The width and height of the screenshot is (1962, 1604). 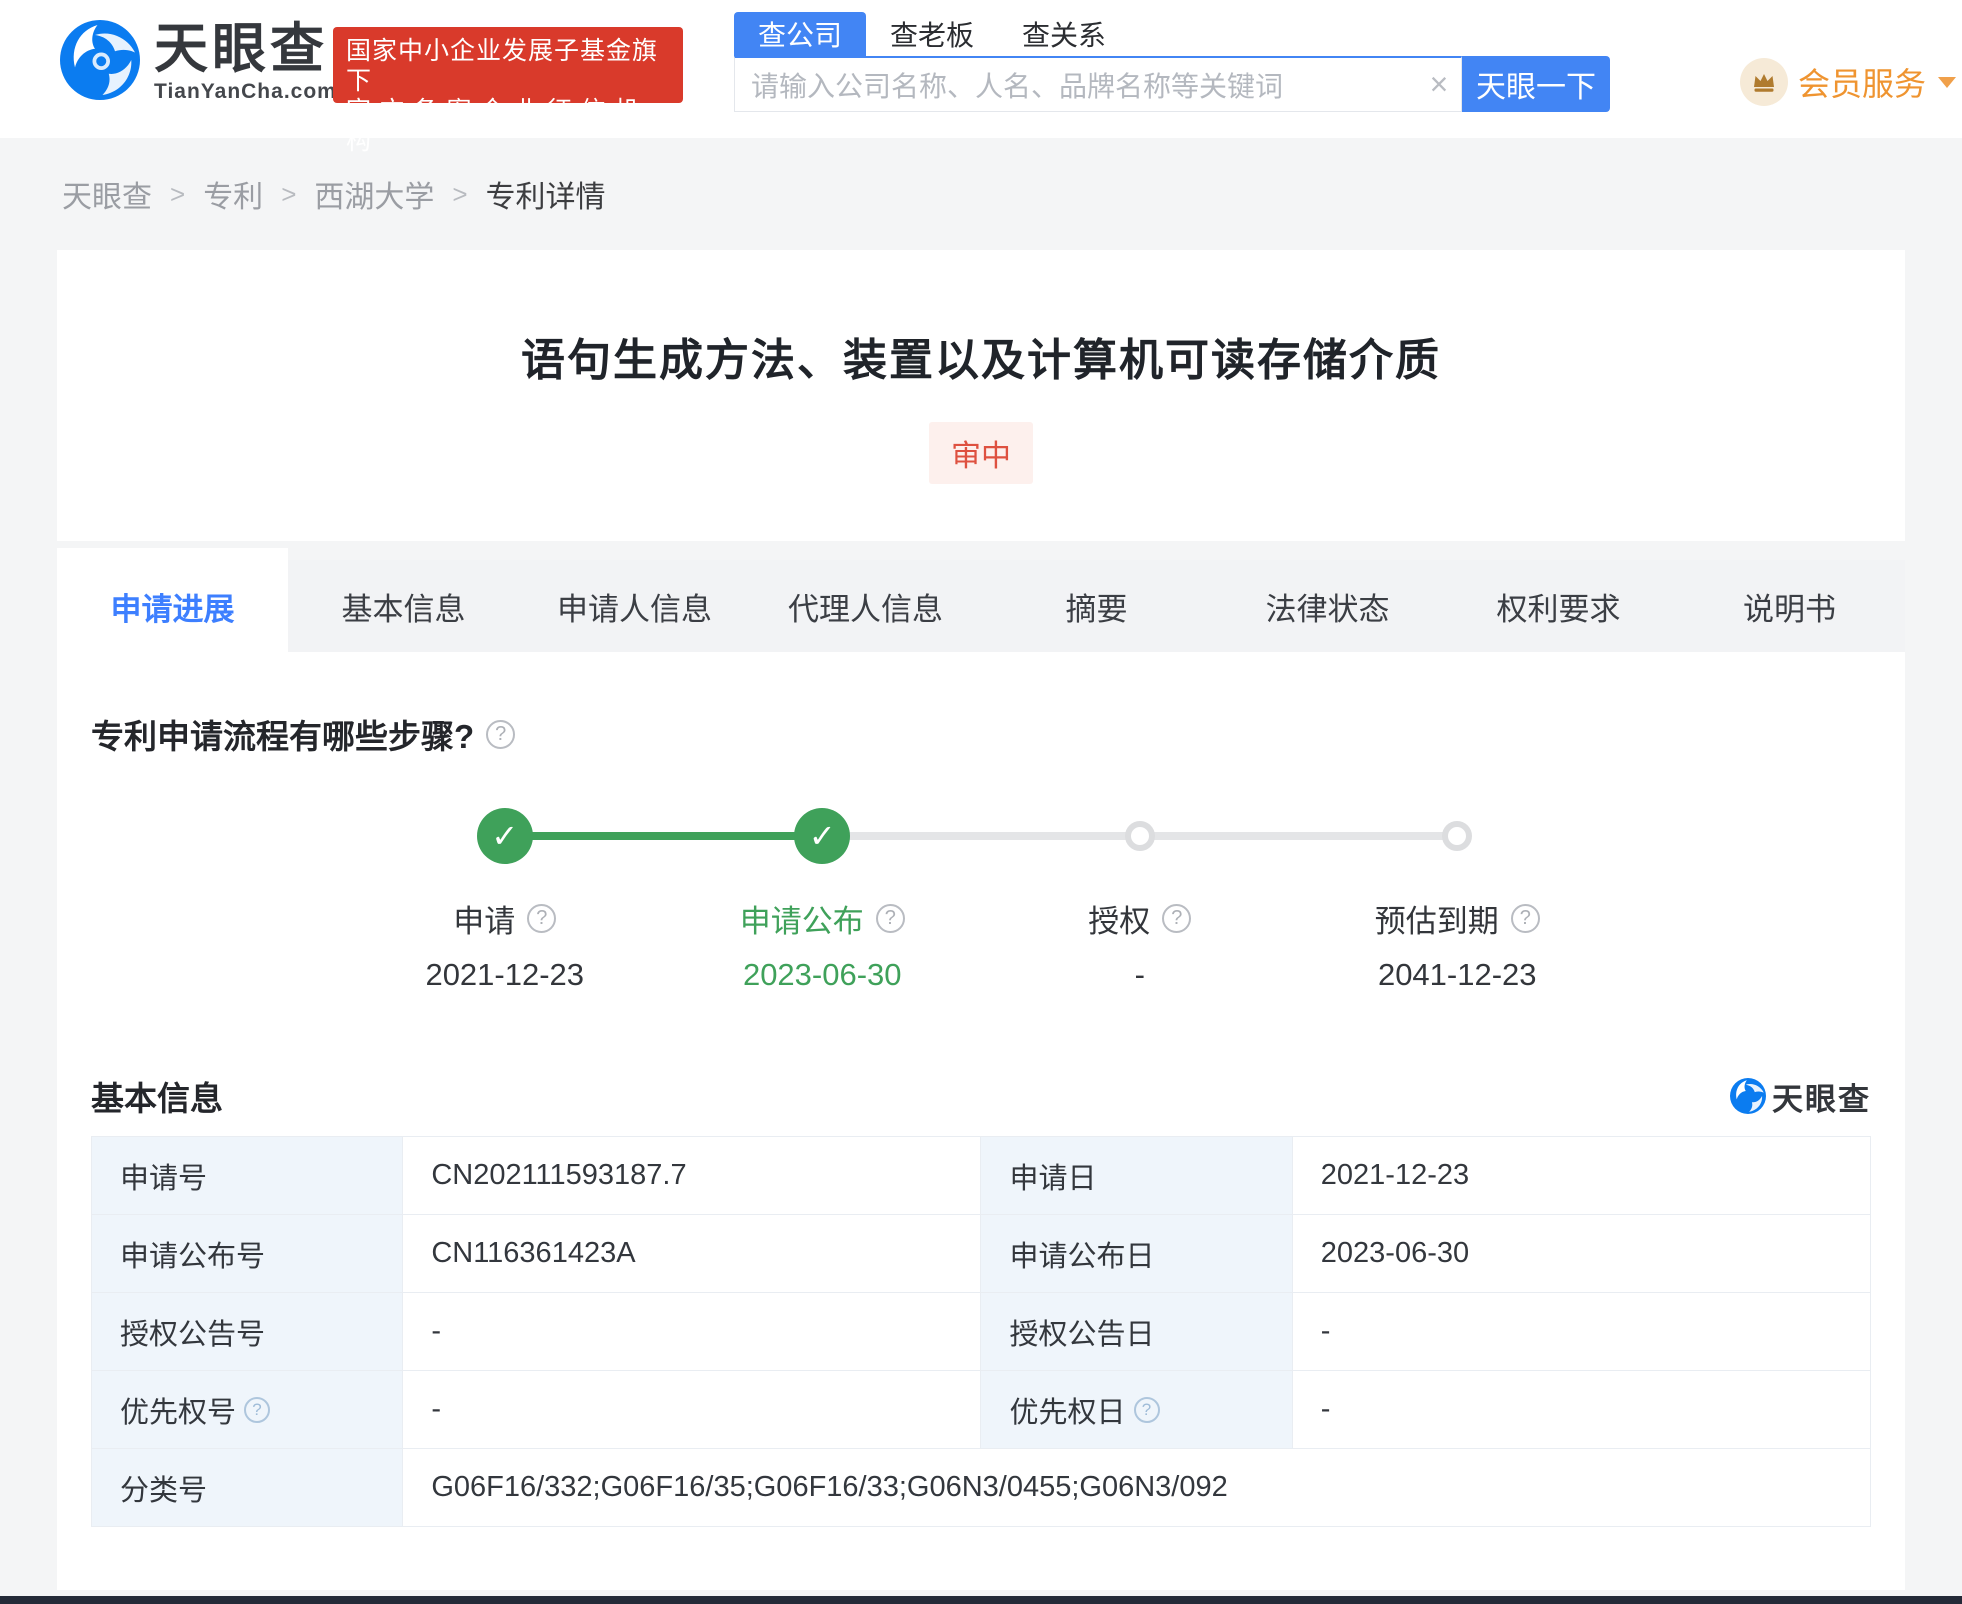 I want to click on search-area: 查公司 查老板 查关系 请输入公司名称、人名、品牌名称等关键词 × 天眼一下, so click(x=1172, y=62).